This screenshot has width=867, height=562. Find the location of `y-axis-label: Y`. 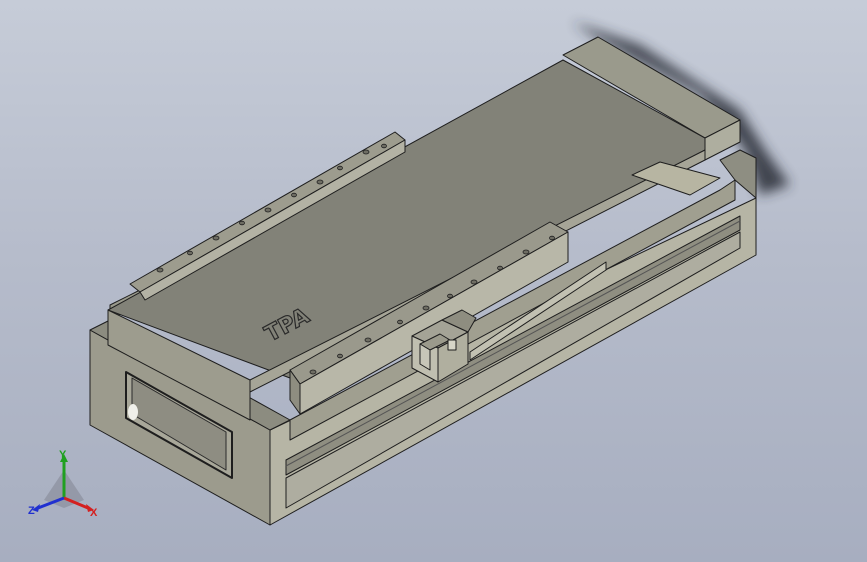

y-axis-label: Y is located at coordinates (63, 455).